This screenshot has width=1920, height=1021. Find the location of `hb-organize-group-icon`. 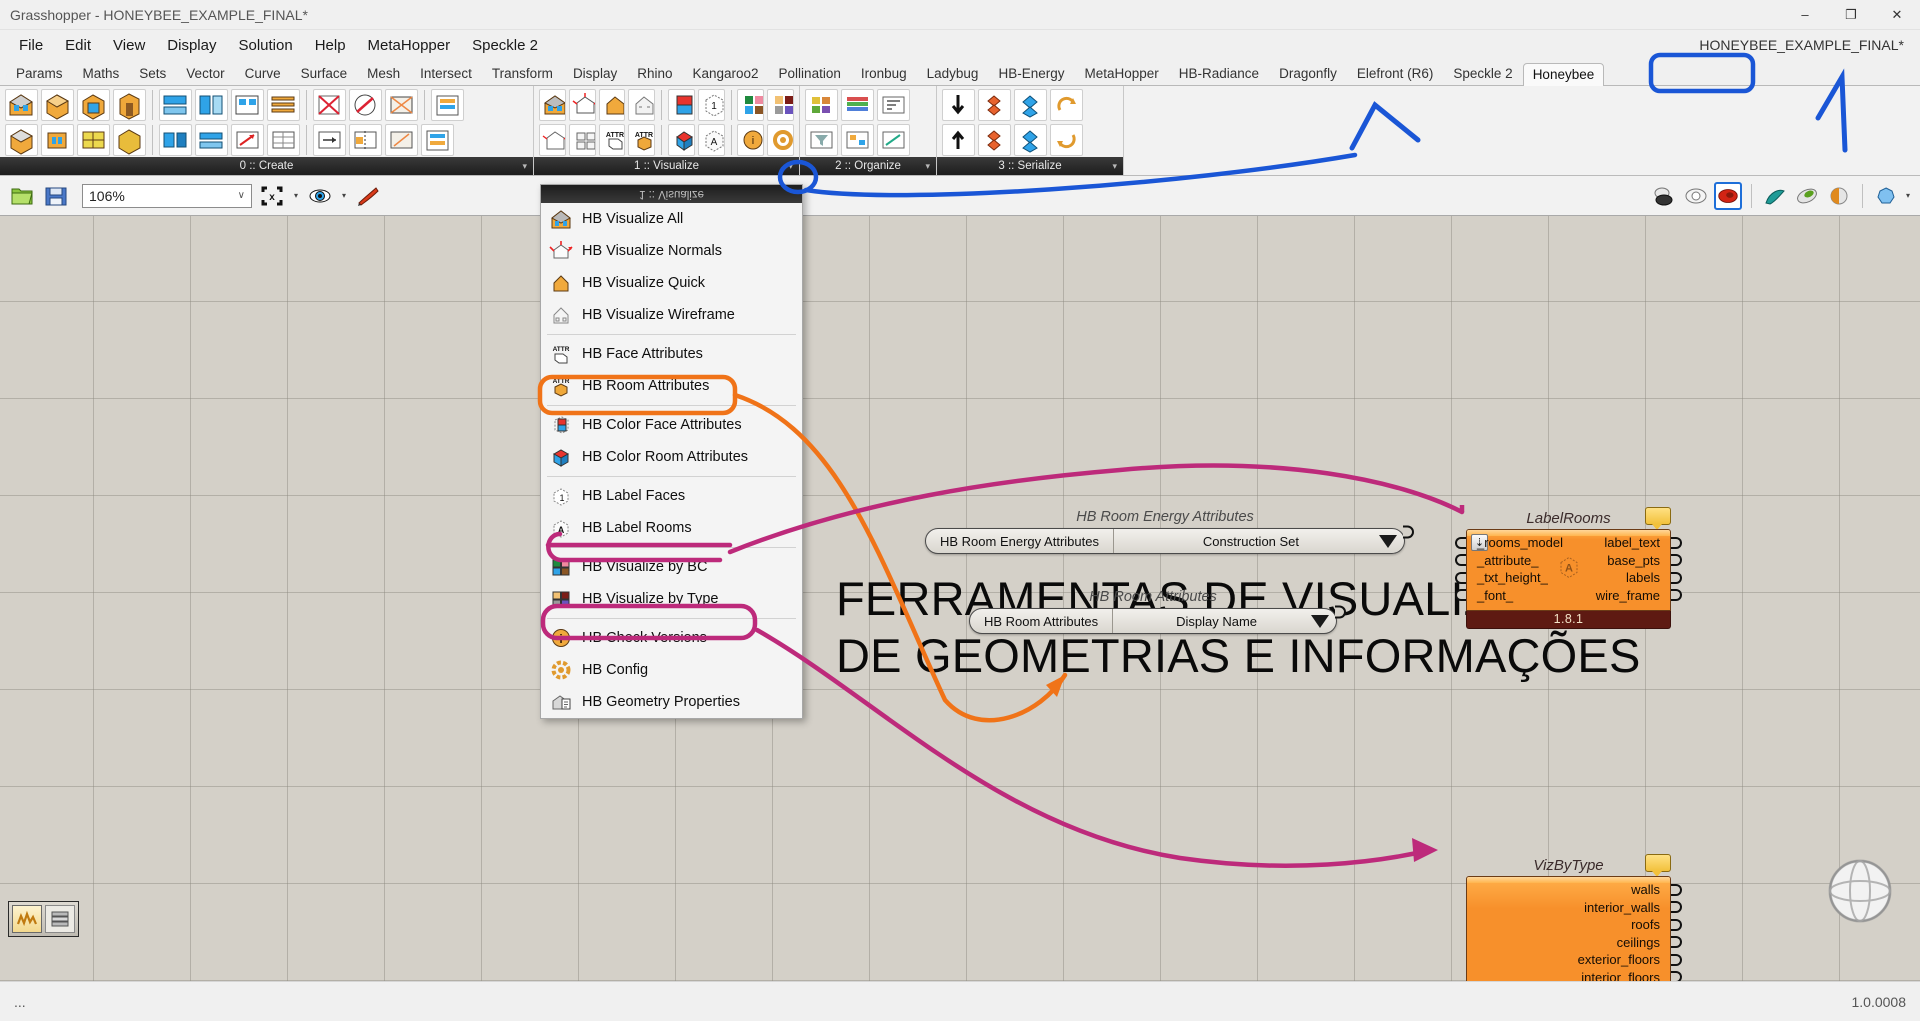

hb-organize-group-icon is located at coordinates (857, 140).